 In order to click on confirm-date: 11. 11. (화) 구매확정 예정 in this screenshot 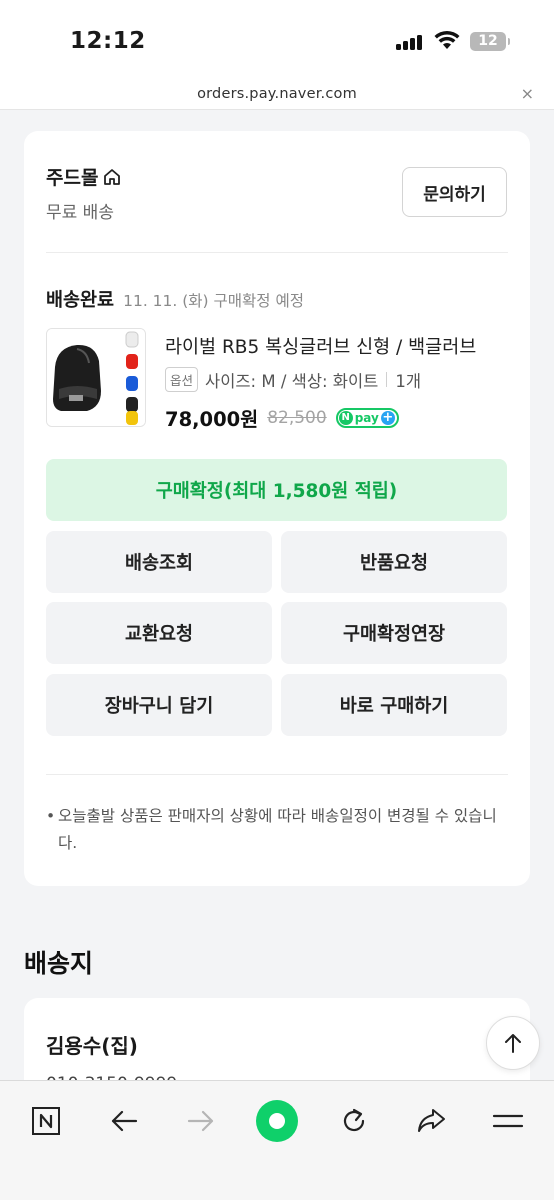, I will do `click(214, 301)`.